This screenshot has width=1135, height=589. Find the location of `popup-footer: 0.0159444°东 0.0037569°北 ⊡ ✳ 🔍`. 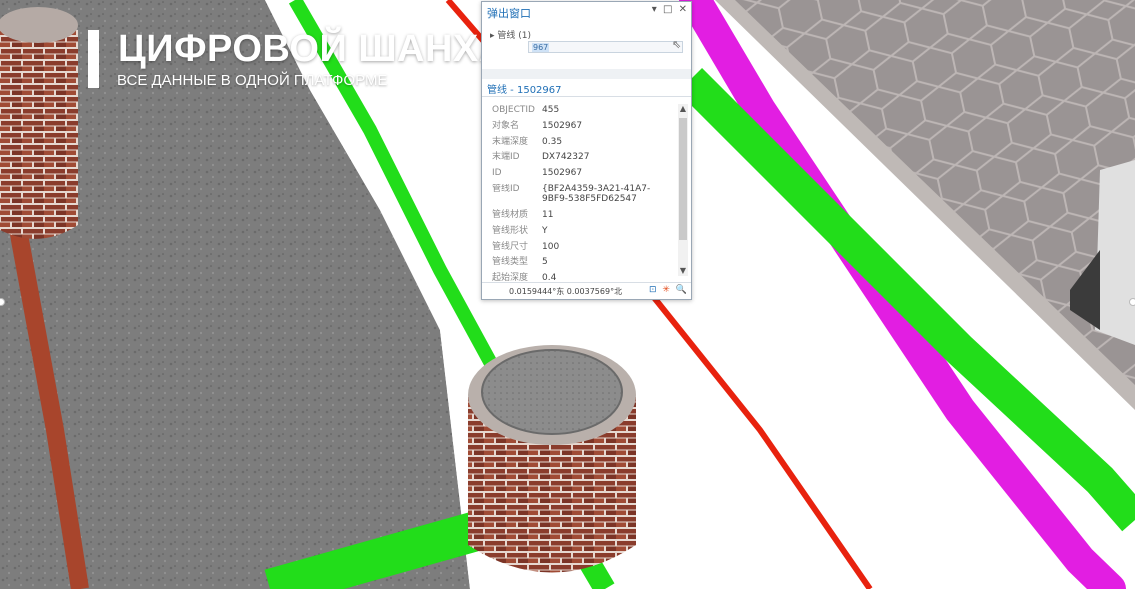

popup-footer: 0.0159444°东 0.0037569°北 ⊡ ✳ 🔍 is located at coordinates (586, 290).